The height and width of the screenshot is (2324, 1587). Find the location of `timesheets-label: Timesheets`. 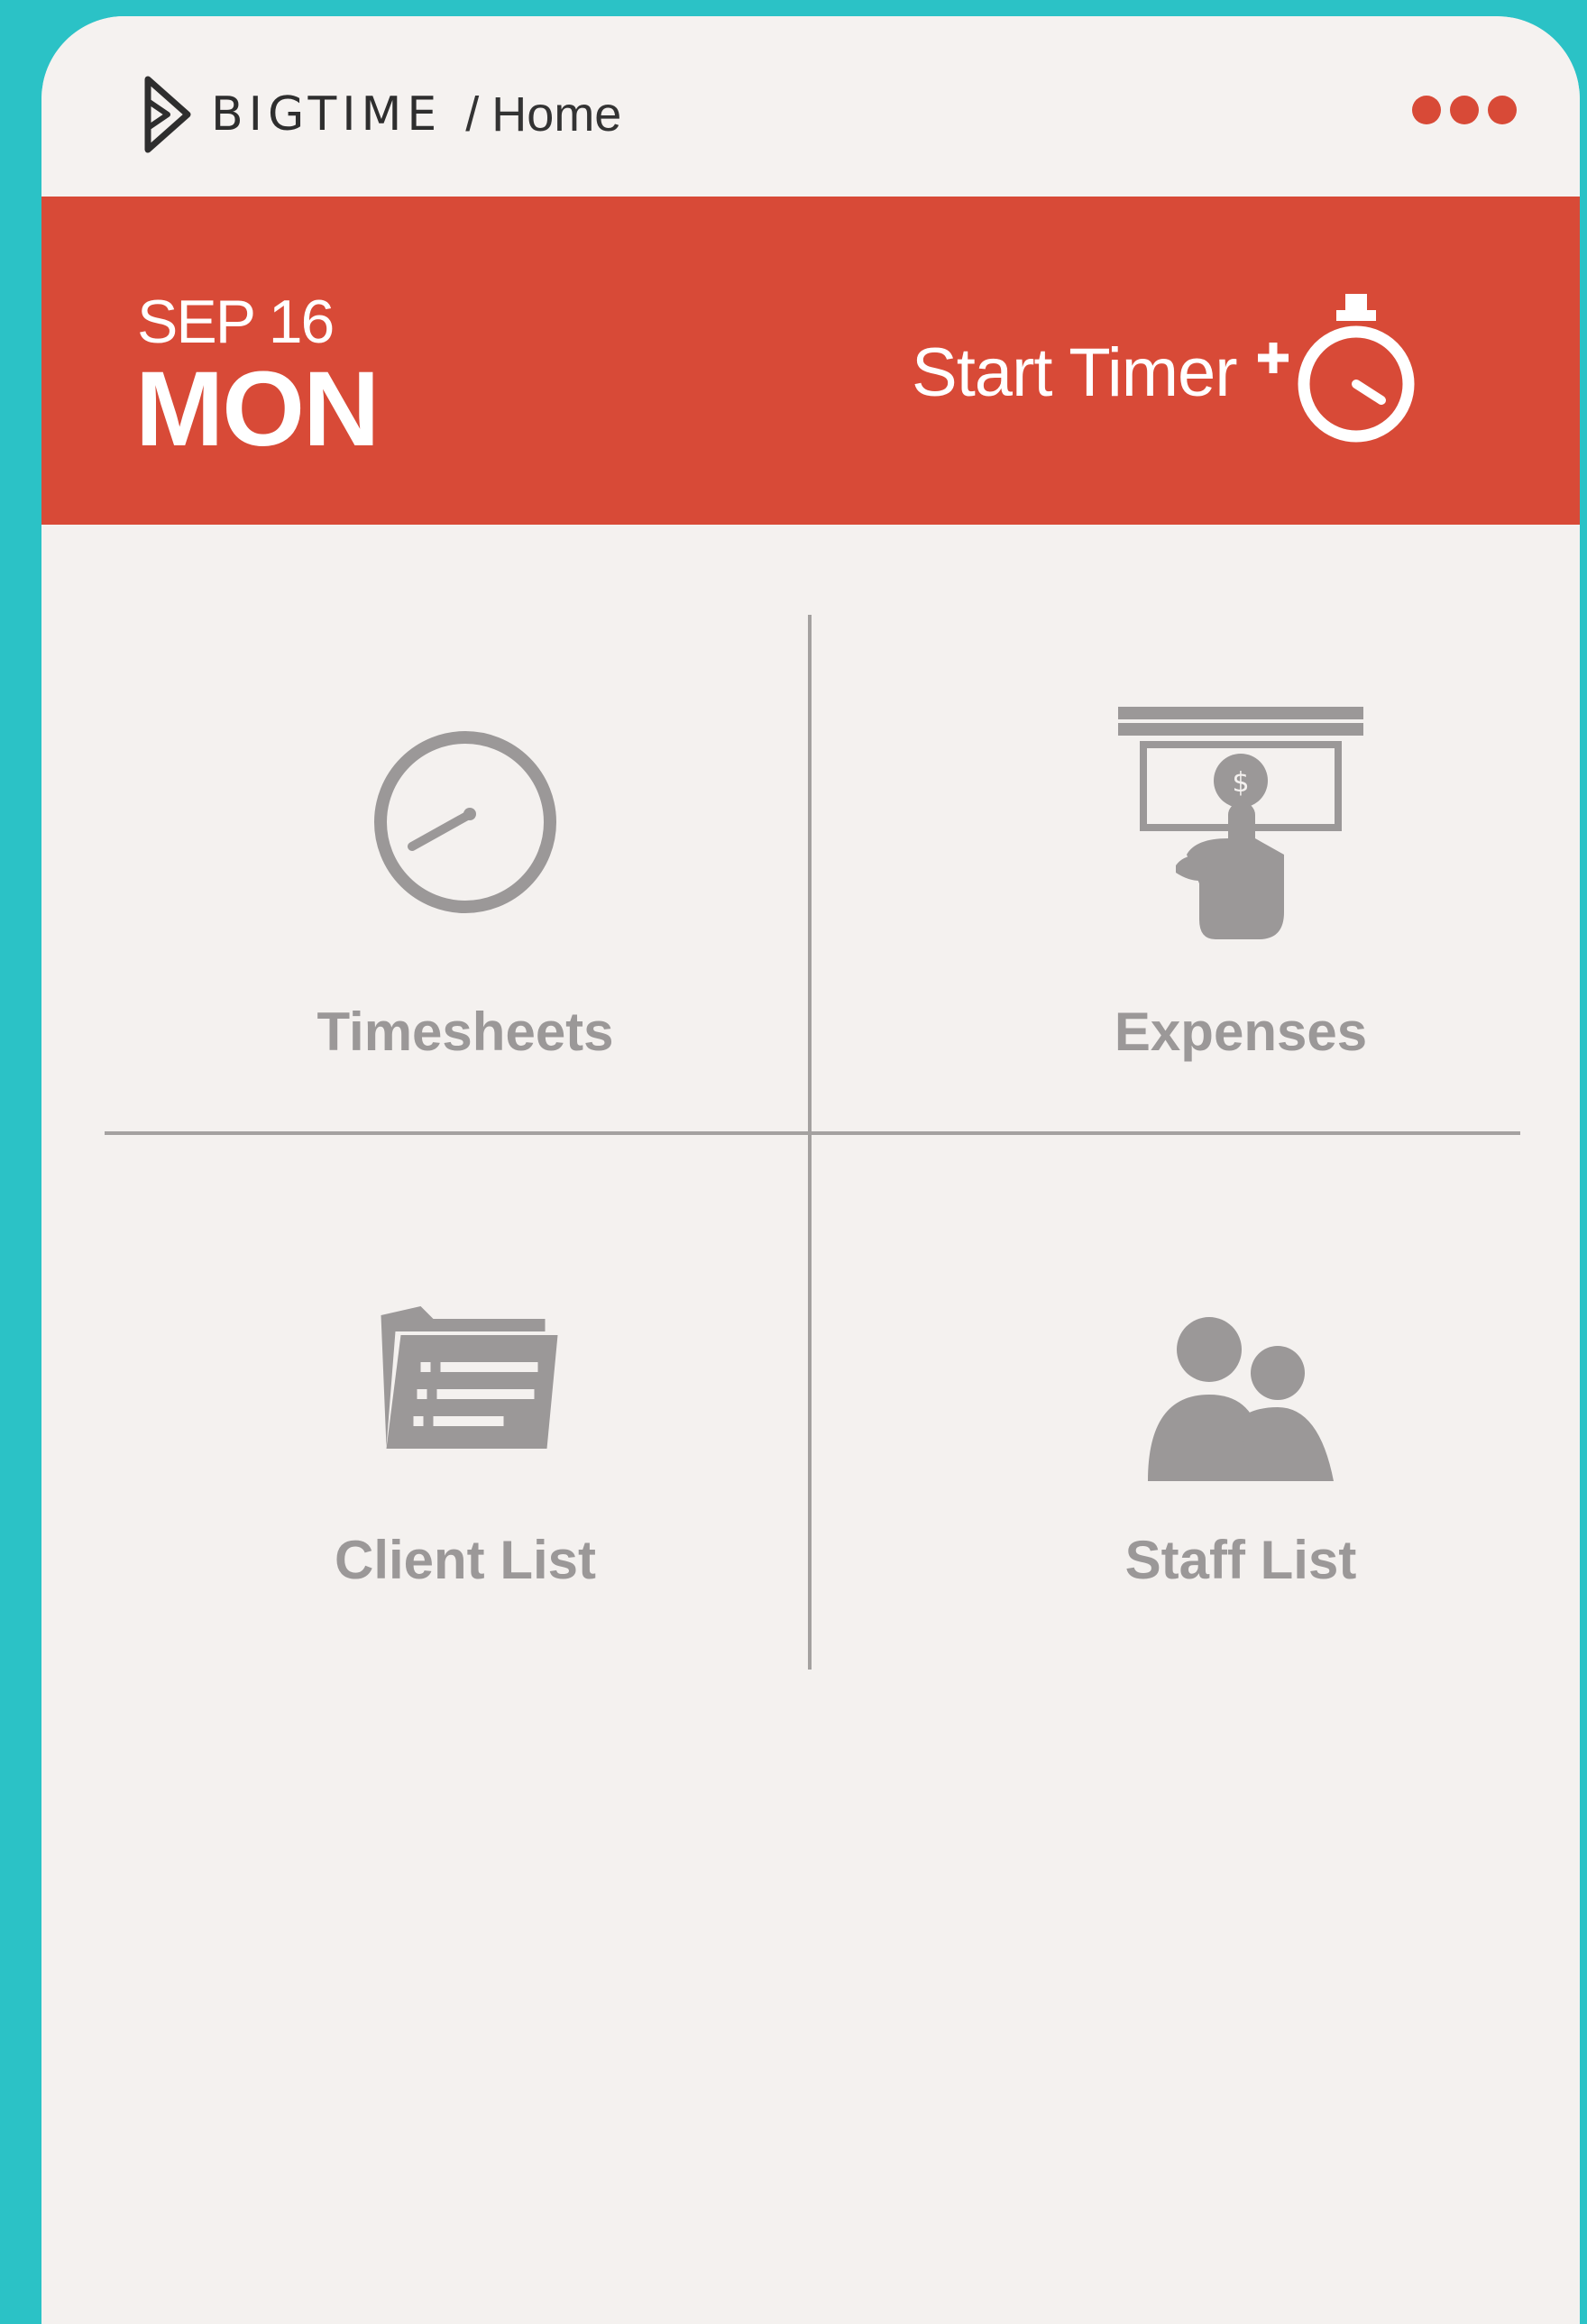

timesheets-label: Timesheets is located at coordinates (465, 1032).